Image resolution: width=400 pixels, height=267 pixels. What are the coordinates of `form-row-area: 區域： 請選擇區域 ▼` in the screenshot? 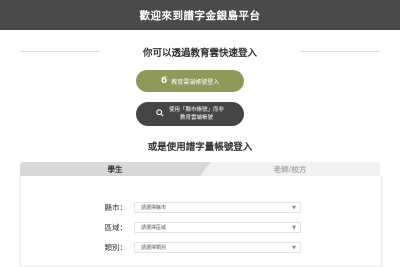 It's located at (201, 228).